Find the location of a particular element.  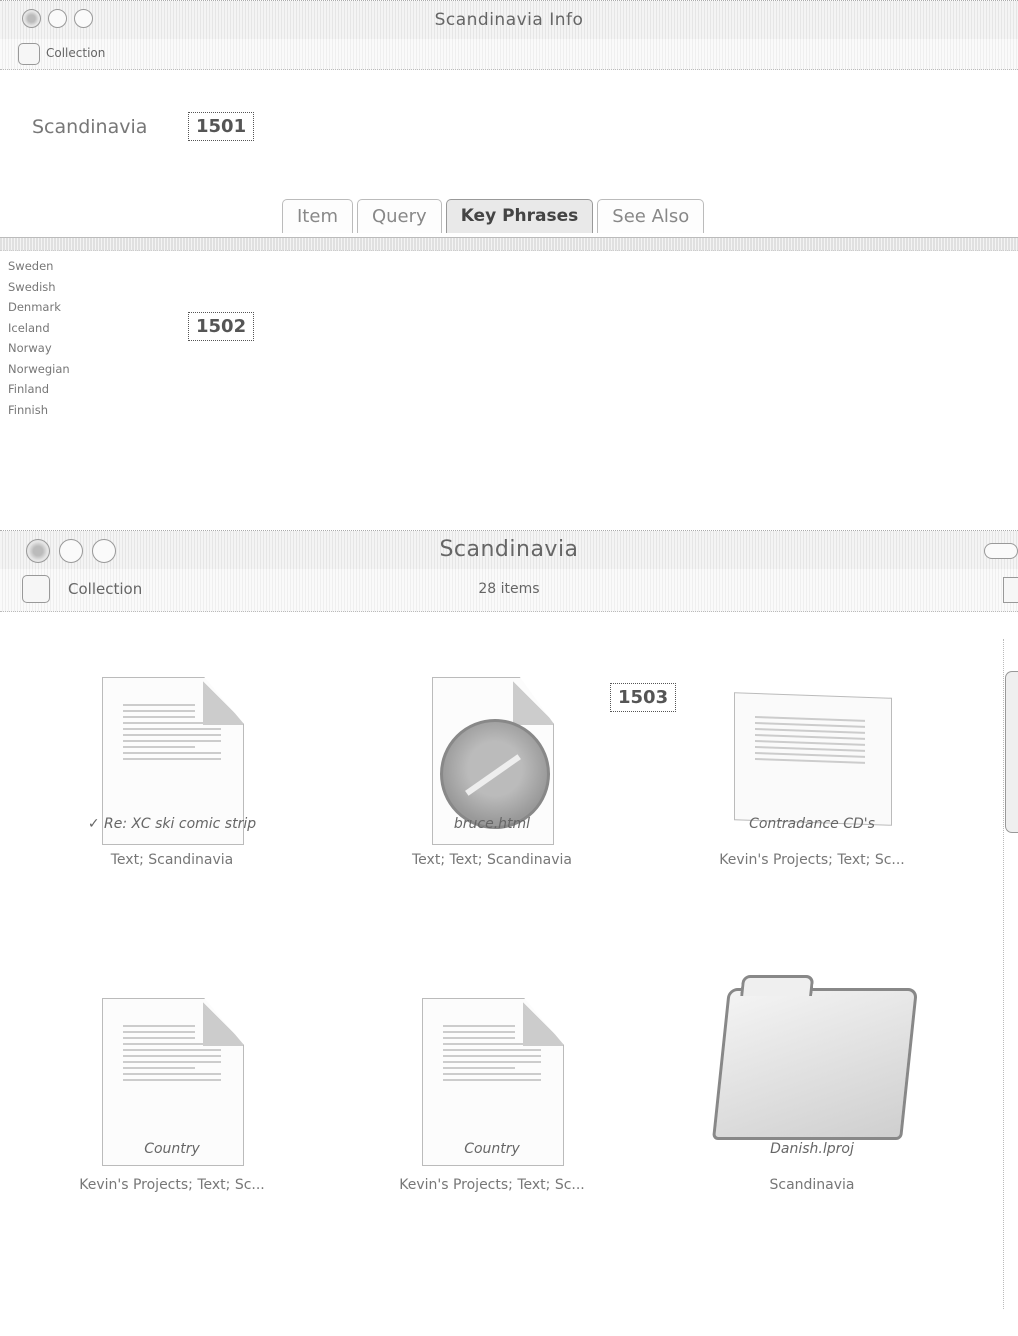

toolbar-toggle-icon is located at coordinates (1001, 551).